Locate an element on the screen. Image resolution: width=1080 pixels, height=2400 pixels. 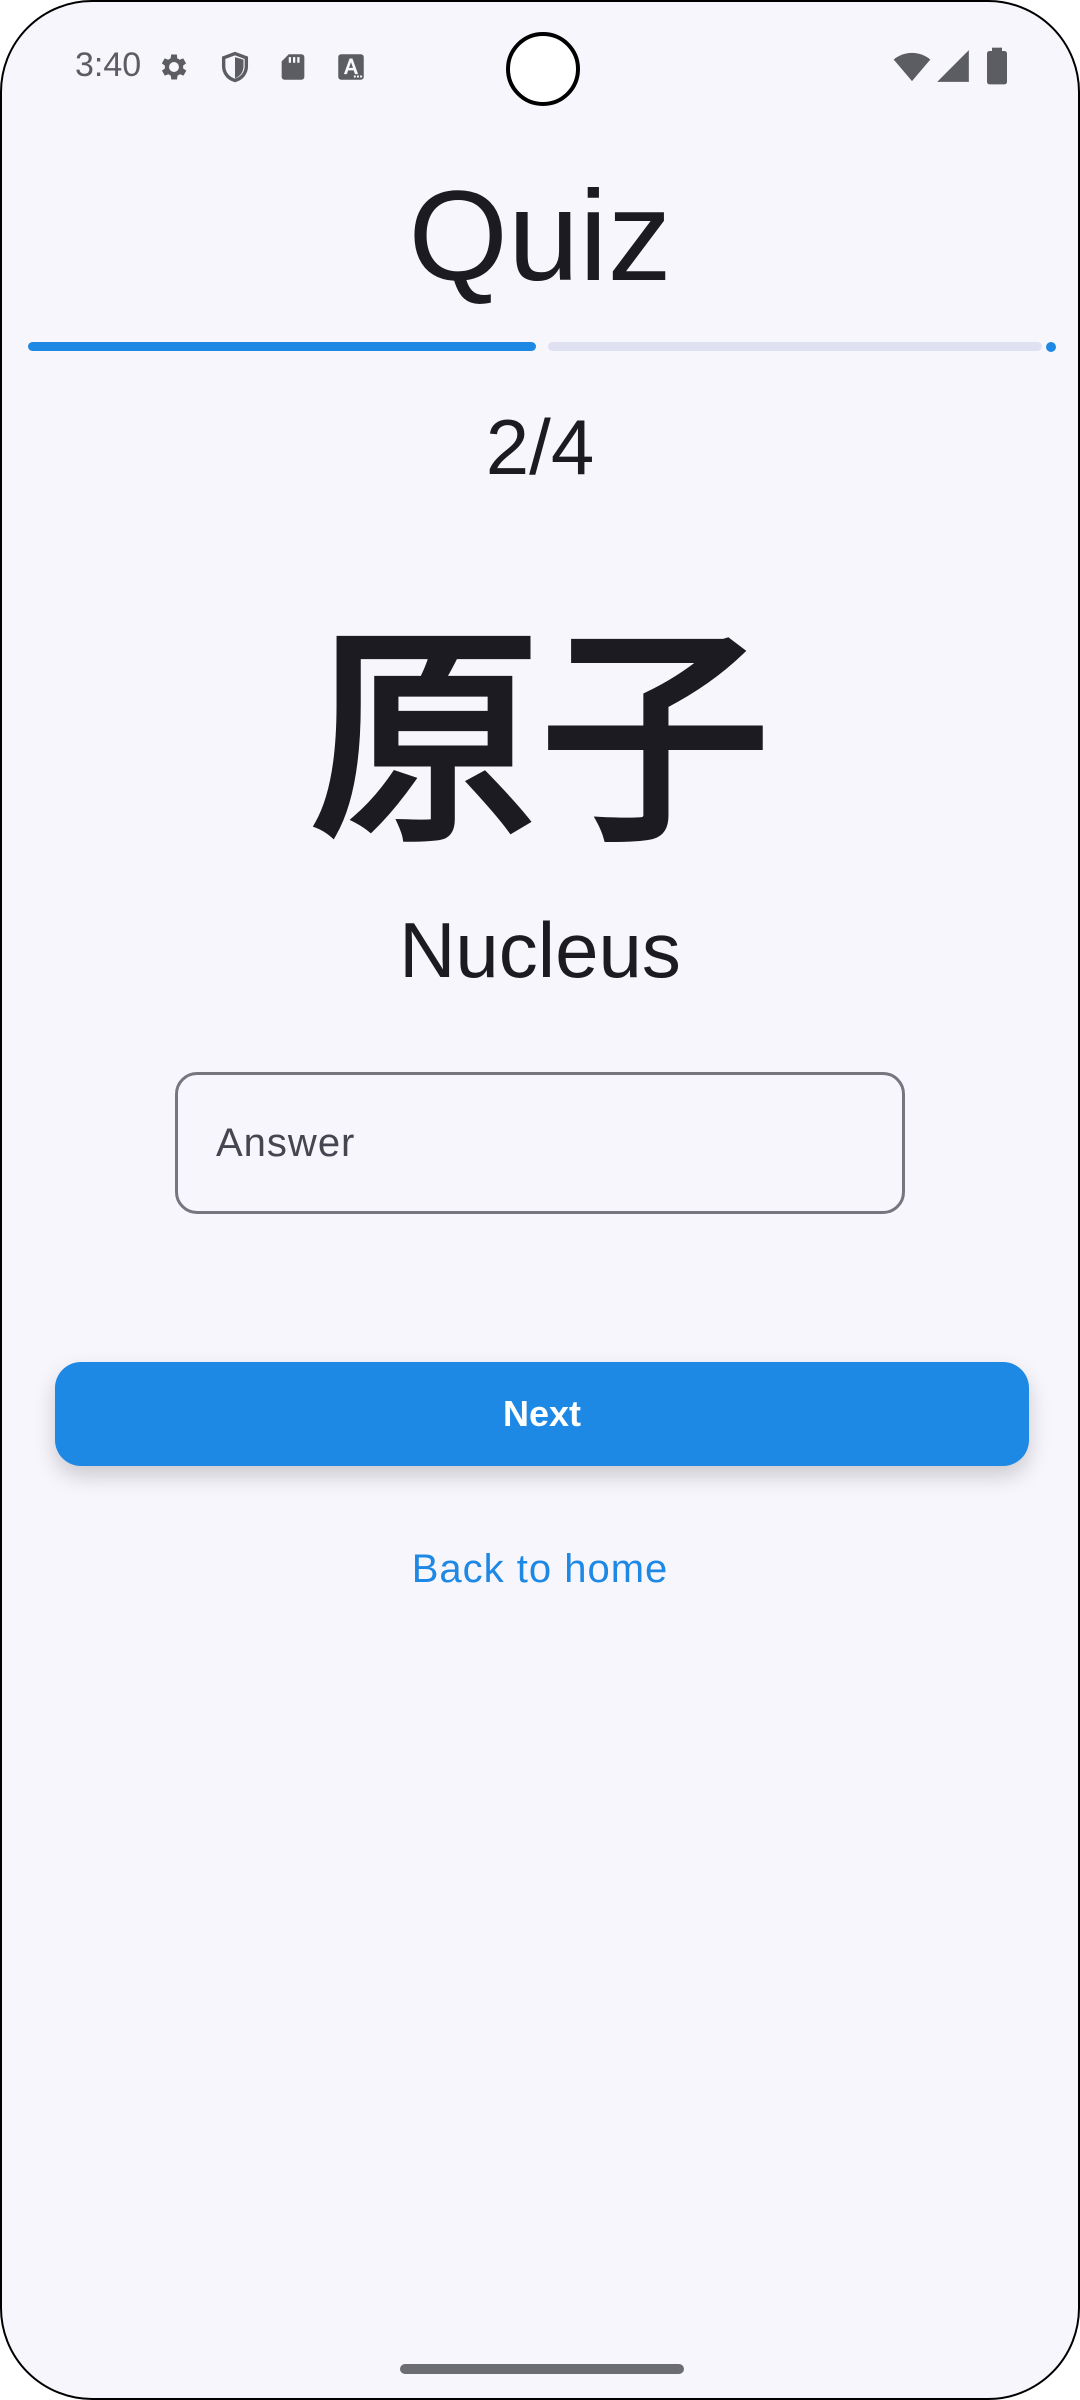
quiz-progress-bar is located at coordinates (542, 346).